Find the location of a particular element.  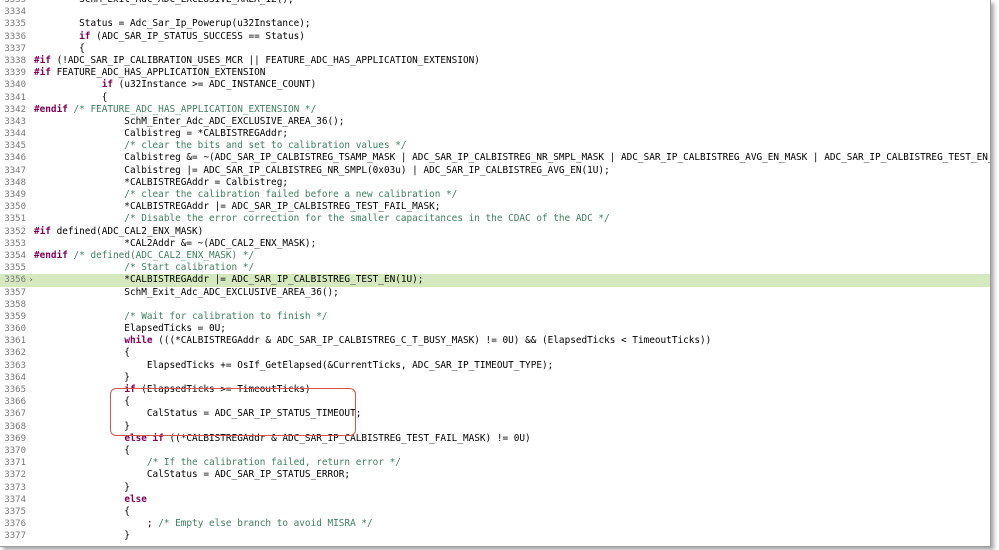

code-token: *CALBISTREGAddr = Calbistreg; is located at coordinates (161, 182).